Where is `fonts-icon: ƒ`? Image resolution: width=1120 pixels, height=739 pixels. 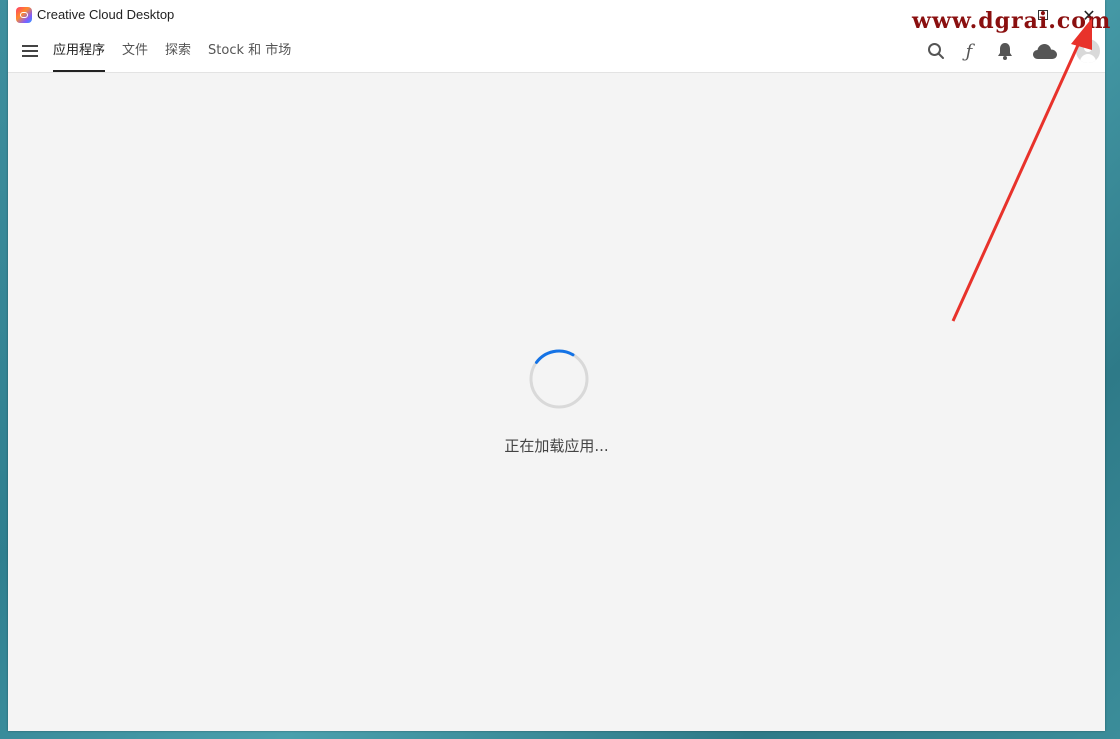
fonts-icon: ƒ is located at coordinates (969, 51).